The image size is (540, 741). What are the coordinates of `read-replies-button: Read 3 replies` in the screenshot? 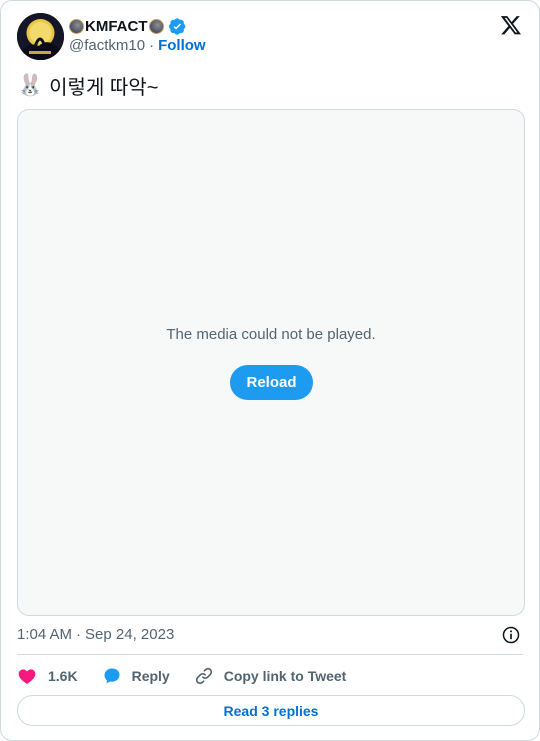 It's located at (271, 710).